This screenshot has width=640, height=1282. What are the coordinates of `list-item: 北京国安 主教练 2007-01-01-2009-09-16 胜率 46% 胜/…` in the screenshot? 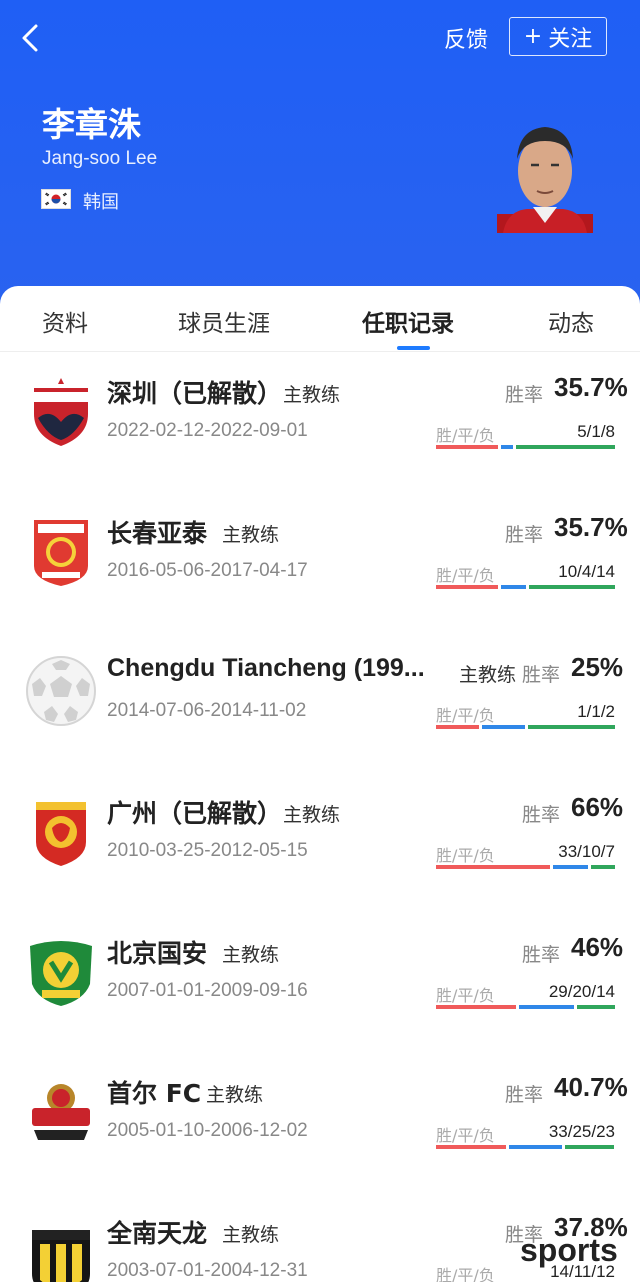 It's located at (320, 982).